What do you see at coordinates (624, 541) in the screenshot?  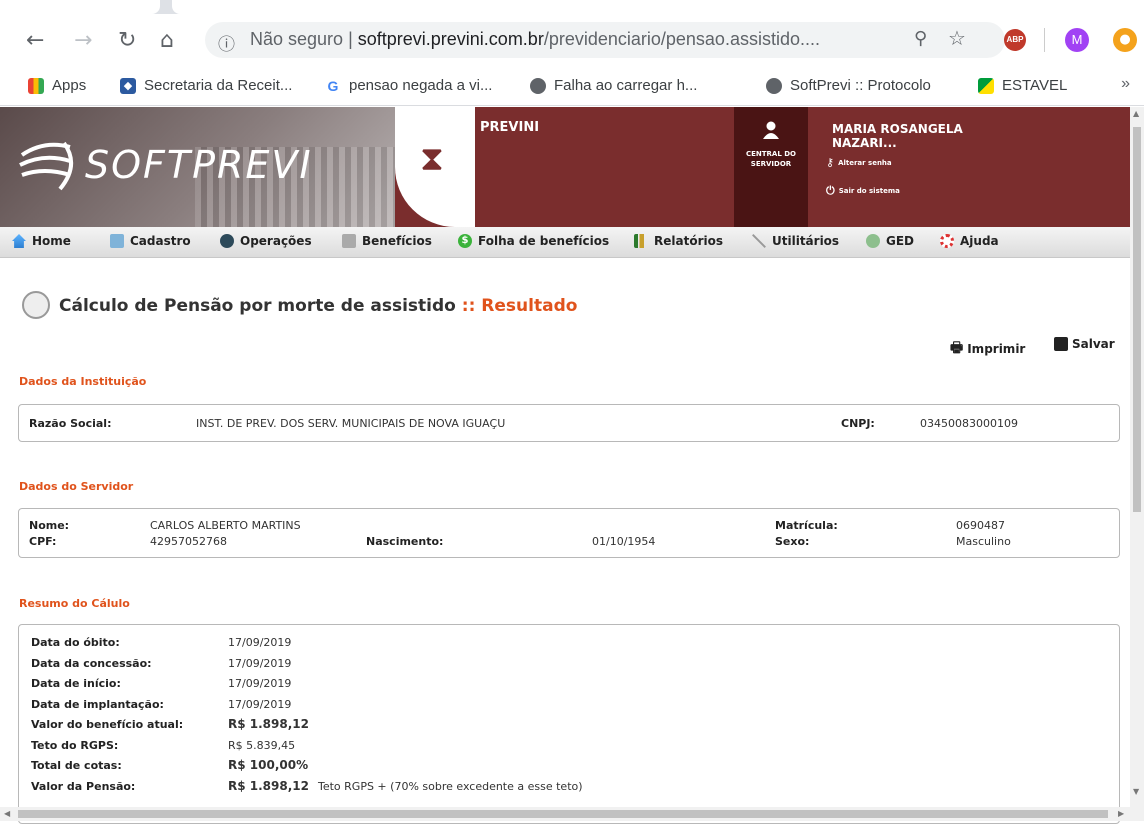 I see `nascimento-value: 01/10/1954` at bounding box center [624, 541].